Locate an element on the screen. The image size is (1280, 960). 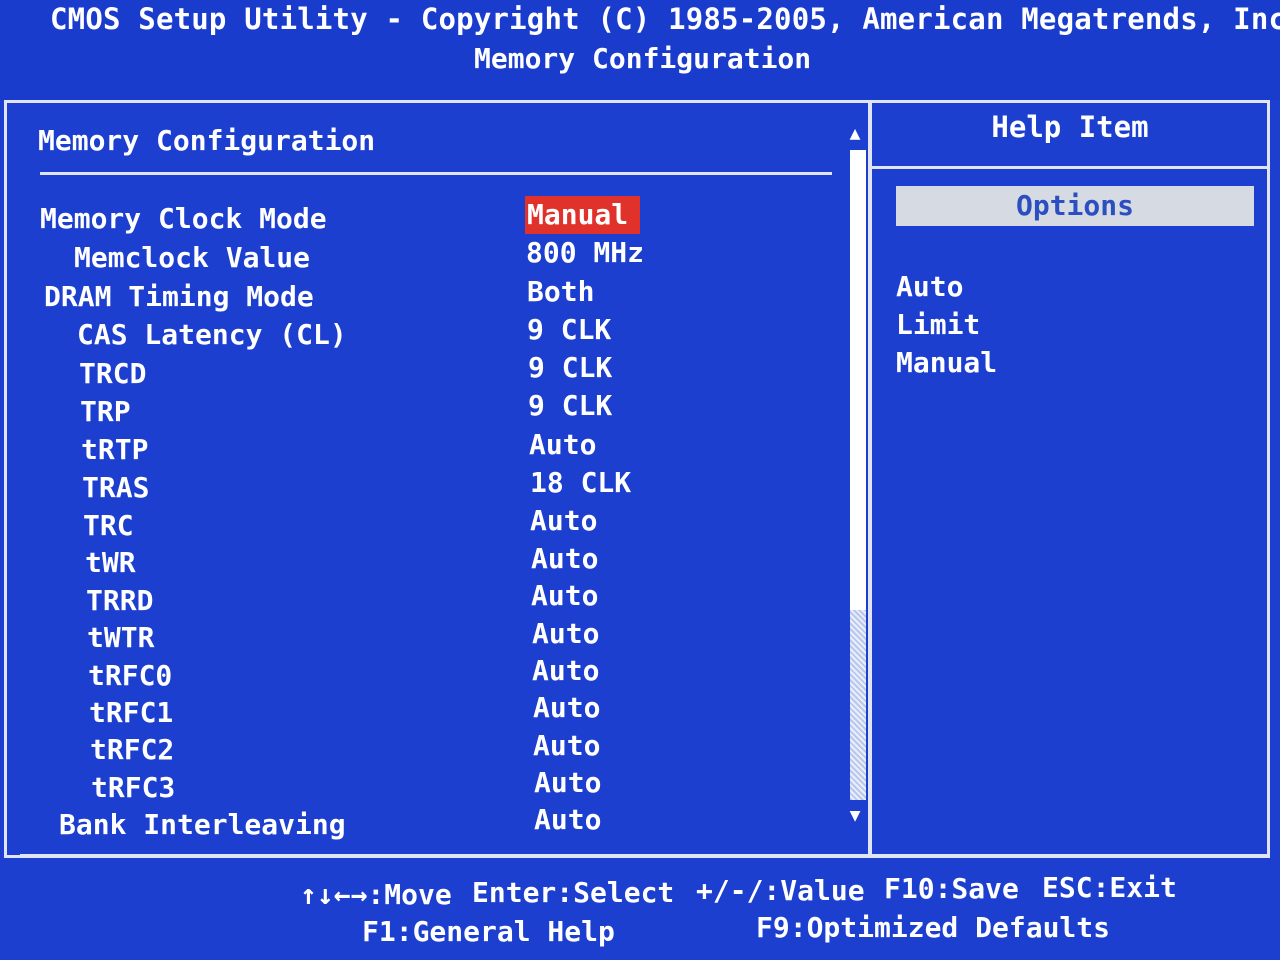
setting-label-trrd: TRRD is located at coordinates (119, 600).